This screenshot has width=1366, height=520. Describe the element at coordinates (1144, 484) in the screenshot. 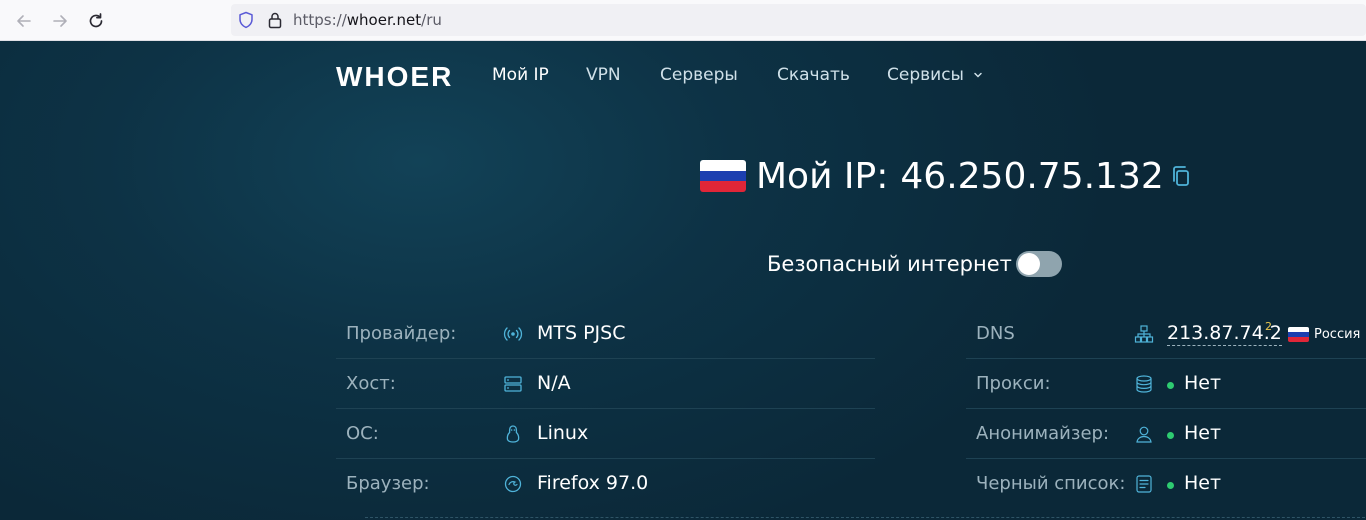

I see `list-icon` at that location.